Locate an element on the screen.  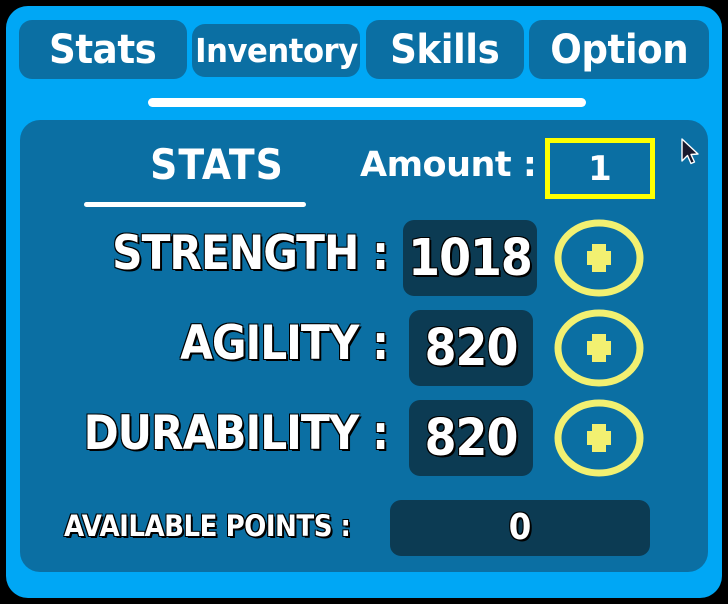
stat-row-strength: STRENGTH : 1018 is located at coordinates (364, 260).